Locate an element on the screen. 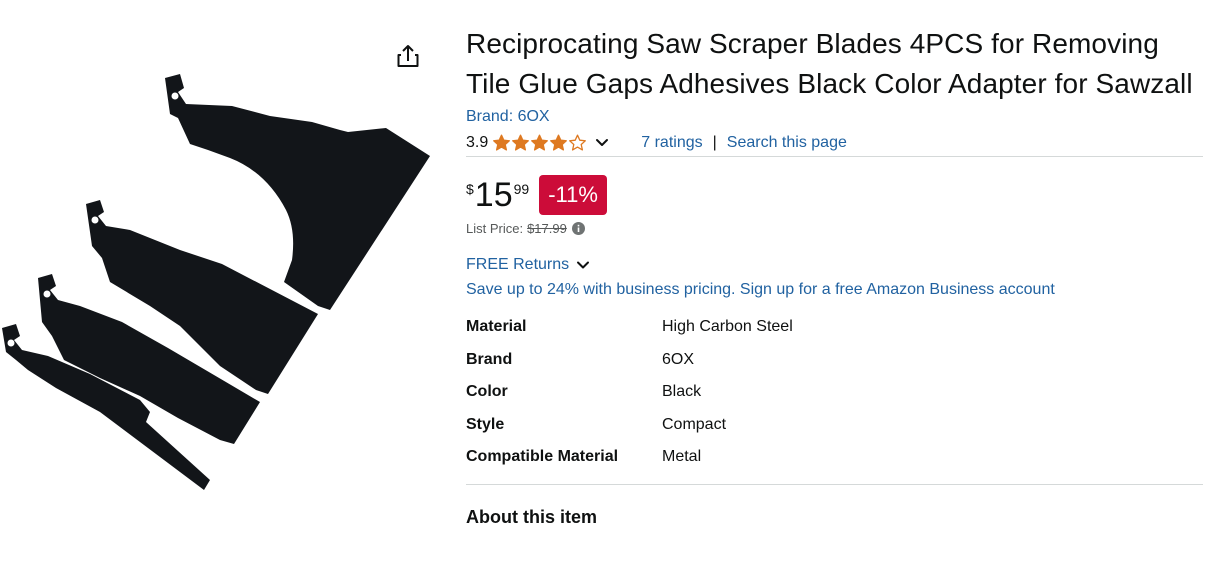 The width and height of the screenshot is (1213, 566). spec-value: Black is located at coordinates (682, 392).